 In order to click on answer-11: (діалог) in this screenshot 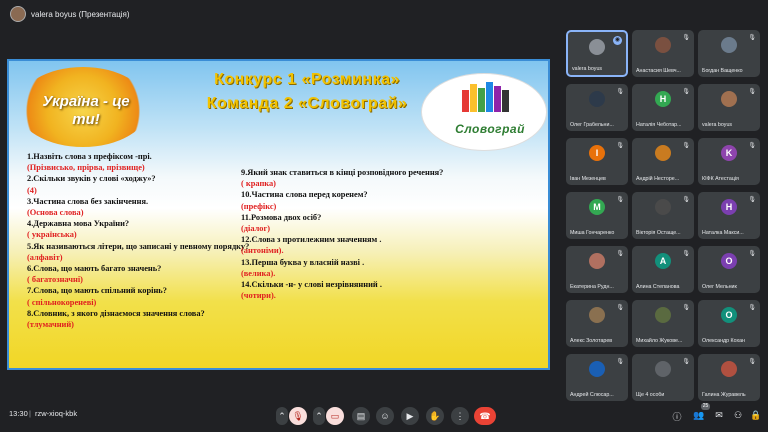, I will do `click(256, 229)`.